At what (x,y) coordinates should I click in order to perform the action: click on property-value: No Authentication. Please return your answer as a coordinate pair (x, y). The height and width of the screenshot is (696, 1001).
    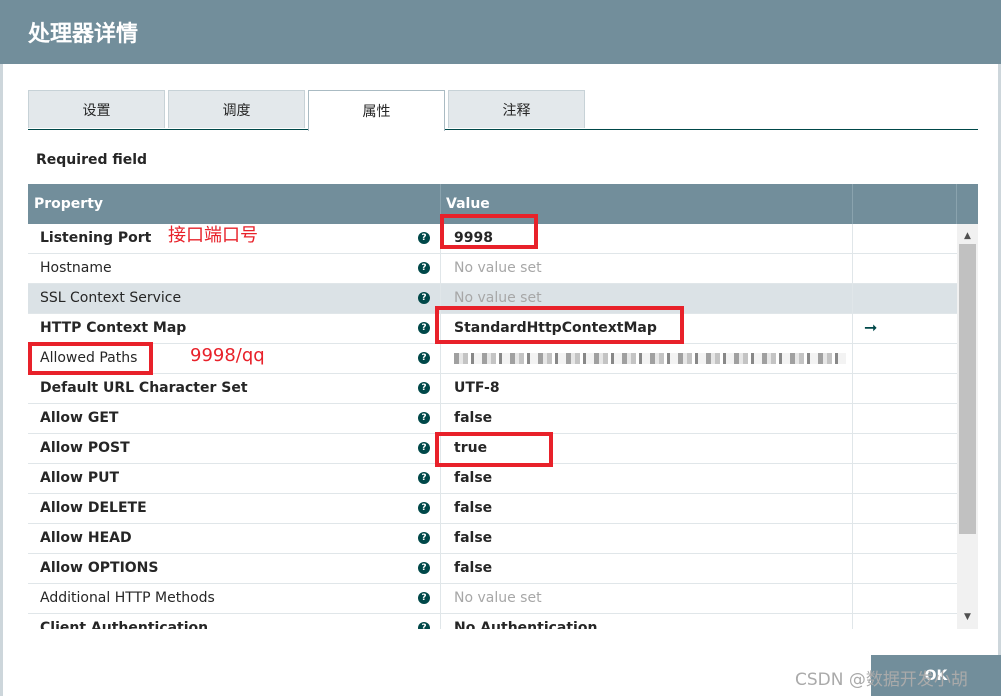
    Looking at the image, I should click on (525, 624).